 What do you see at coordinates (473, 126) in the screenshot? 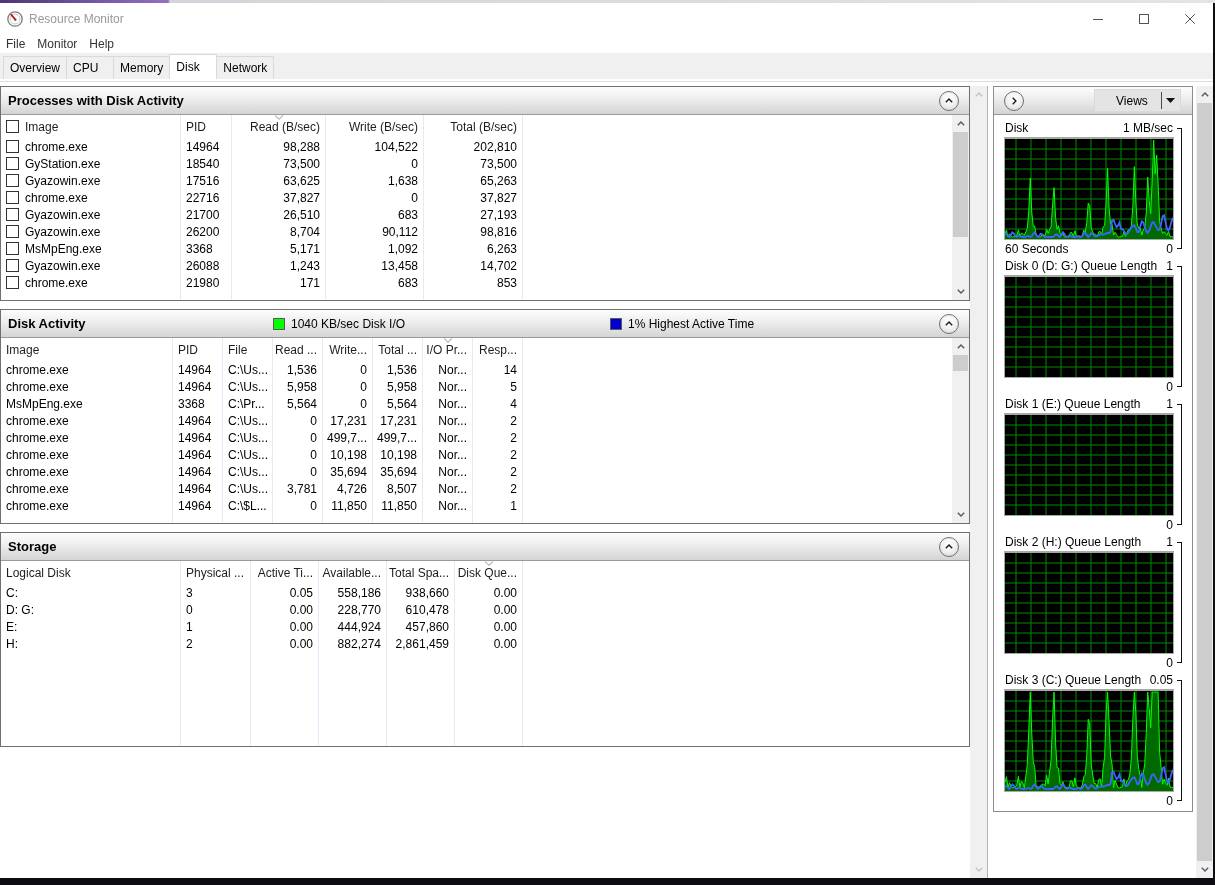
I see `column-header: Total (B/sec)` at bounding box center [473, 126].